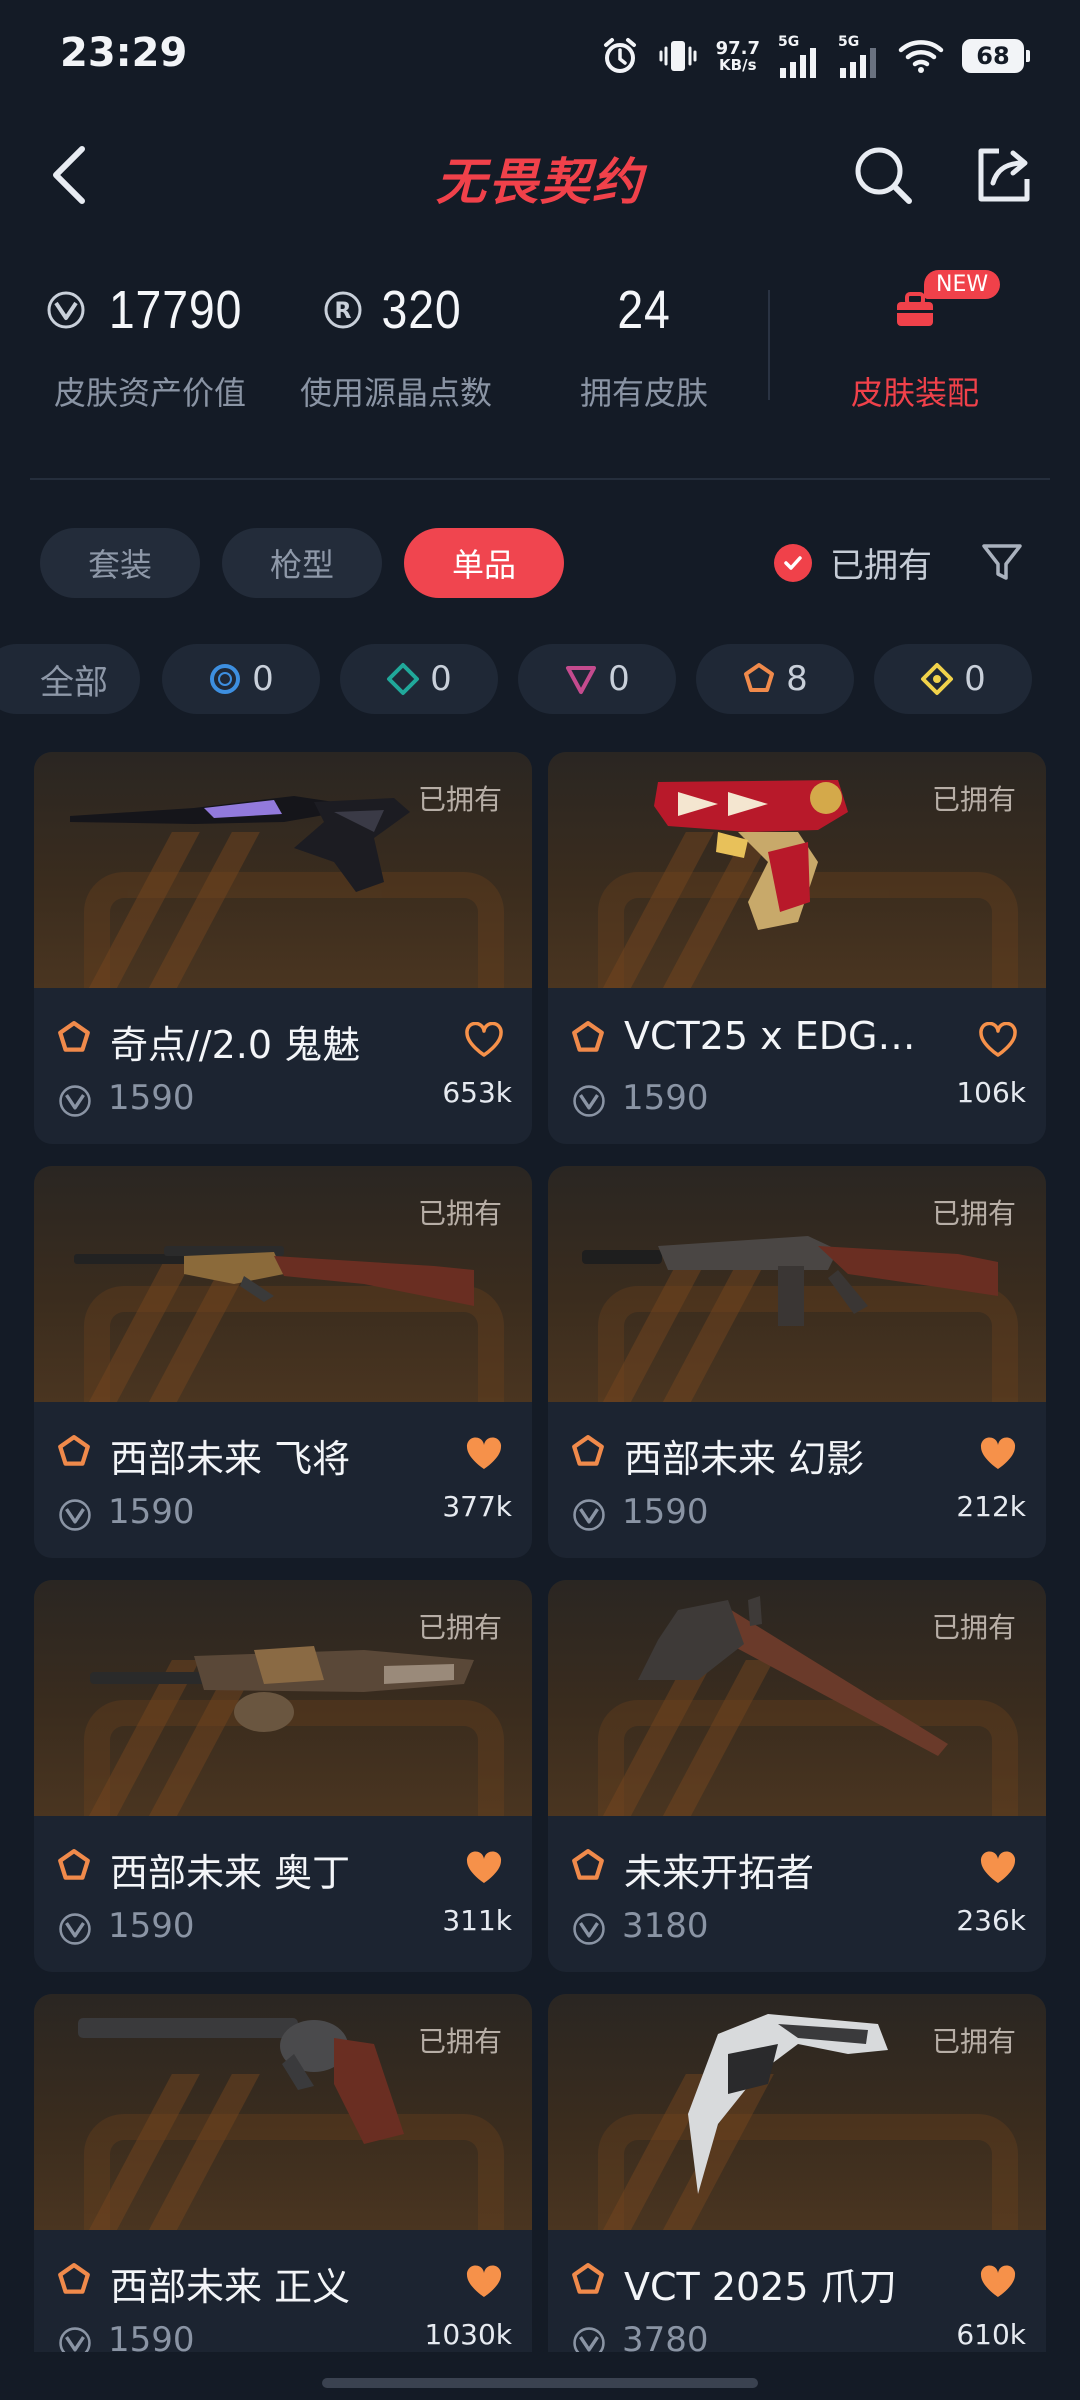 Image resolution: width=1080 pixels, height=2400 pixels. I want to click on status-bar: 23:29 97.7 KB/s 5G 5G 68, so click(540, 59).